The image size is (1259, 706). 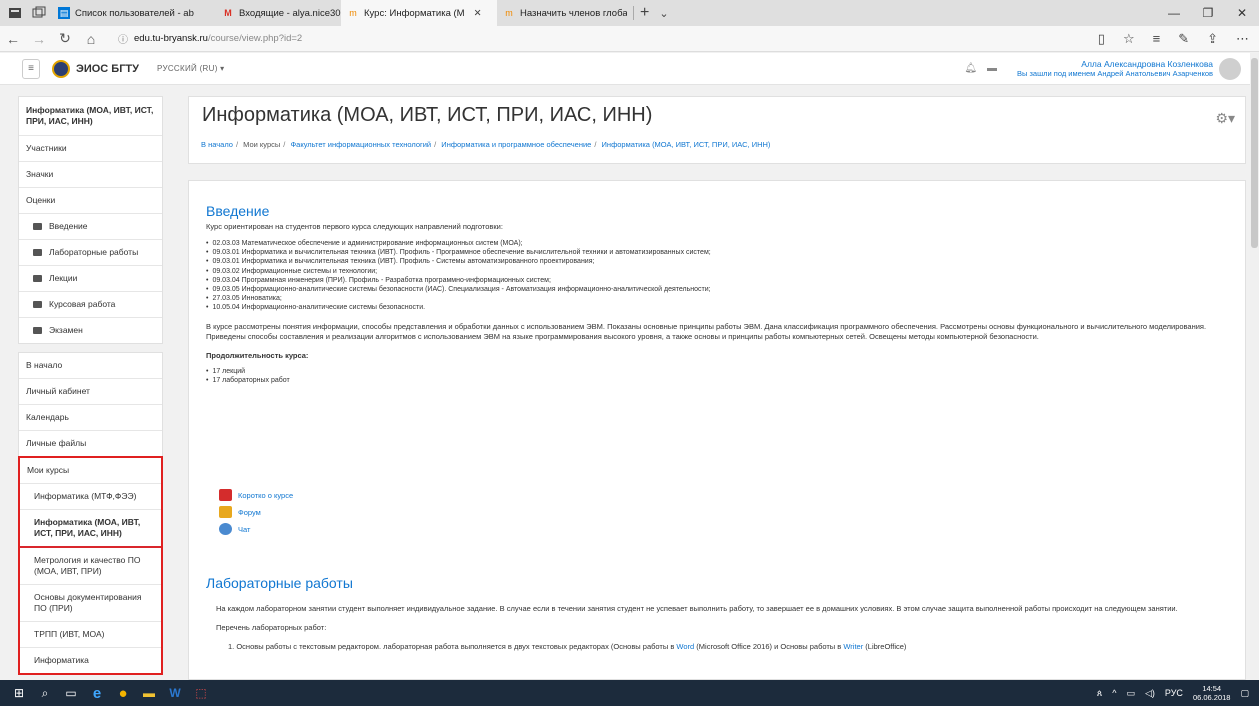 I want to click on activity-about: Коротко о курсе, so click(x=256, y=495).